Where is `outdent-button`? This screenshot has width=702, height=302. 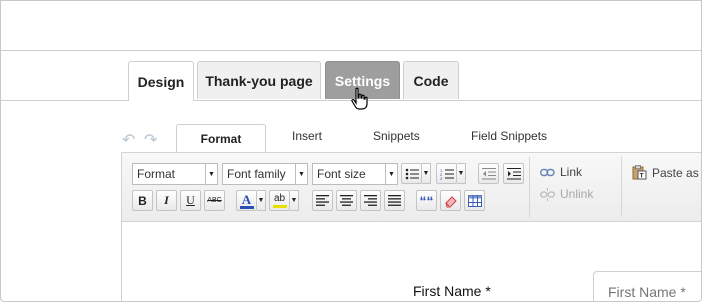 outdent-button is located at coordinates (488, 173).